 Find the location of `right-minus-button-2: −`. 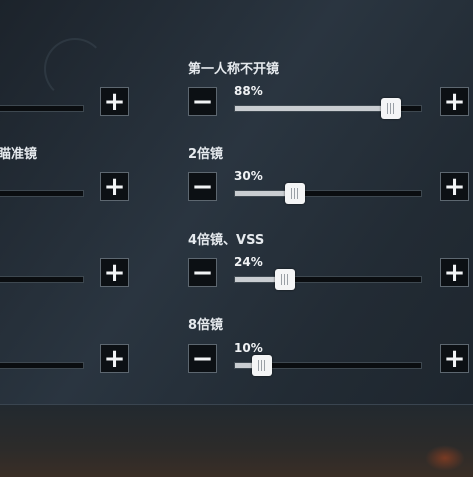

right-minus-button-2: − is located at coordinates (202, 186).